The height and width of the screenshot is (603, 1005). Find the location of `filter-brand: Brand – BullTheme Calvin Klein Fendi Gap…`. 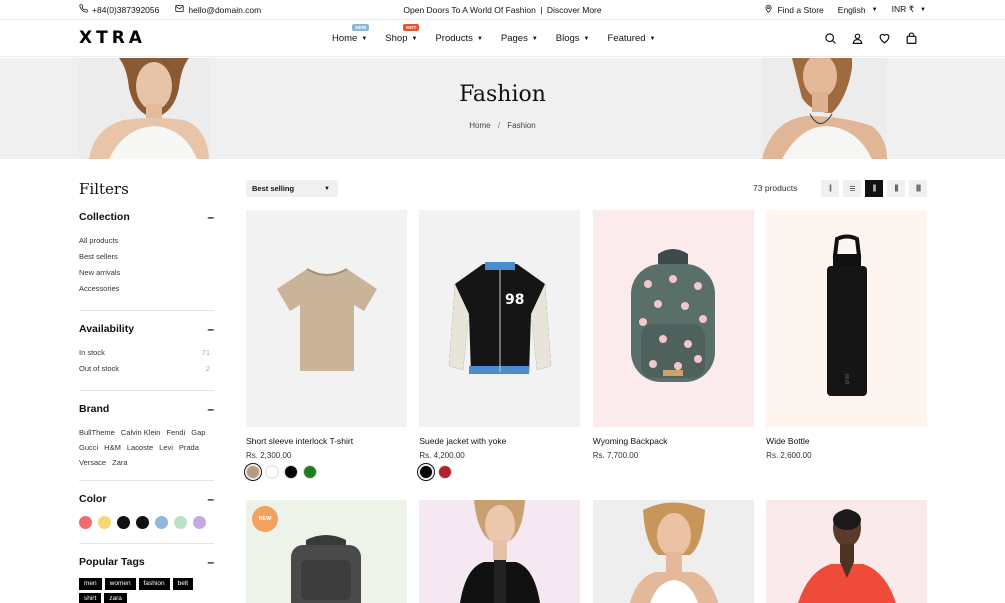

filter-brand: Brand – BullTheme Calvin Klein Fendi Gap… is located at coordinates (146, 442).